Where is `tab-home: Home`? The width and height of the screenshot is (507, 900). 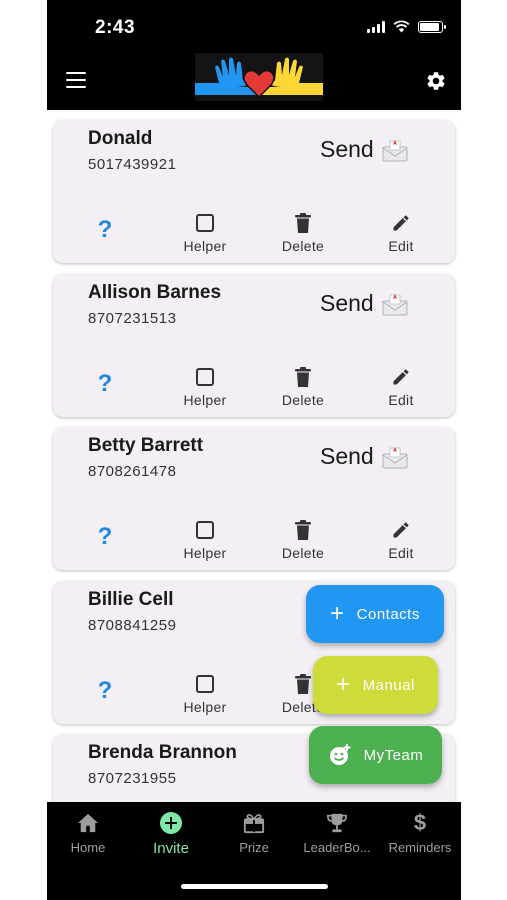 tab-home: Home is located at coordinates (88, 832).